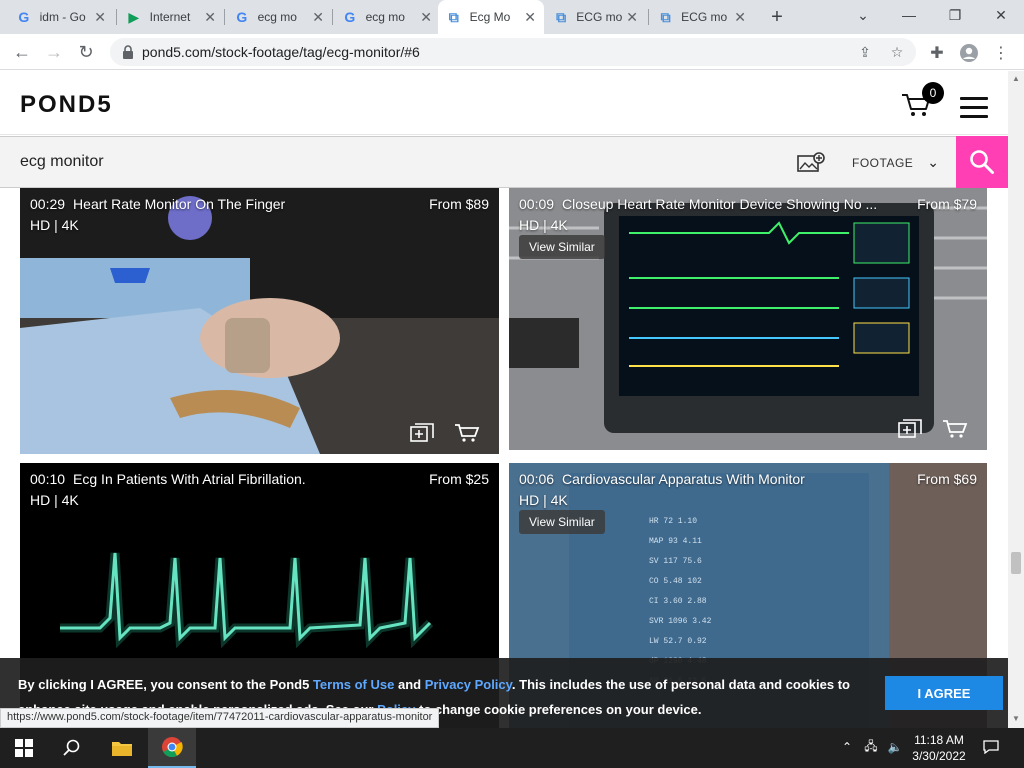 The height and width of the screenshot is (768, 1024). I want to click on media-type-label: FOOTAGE, so click(883, 162).